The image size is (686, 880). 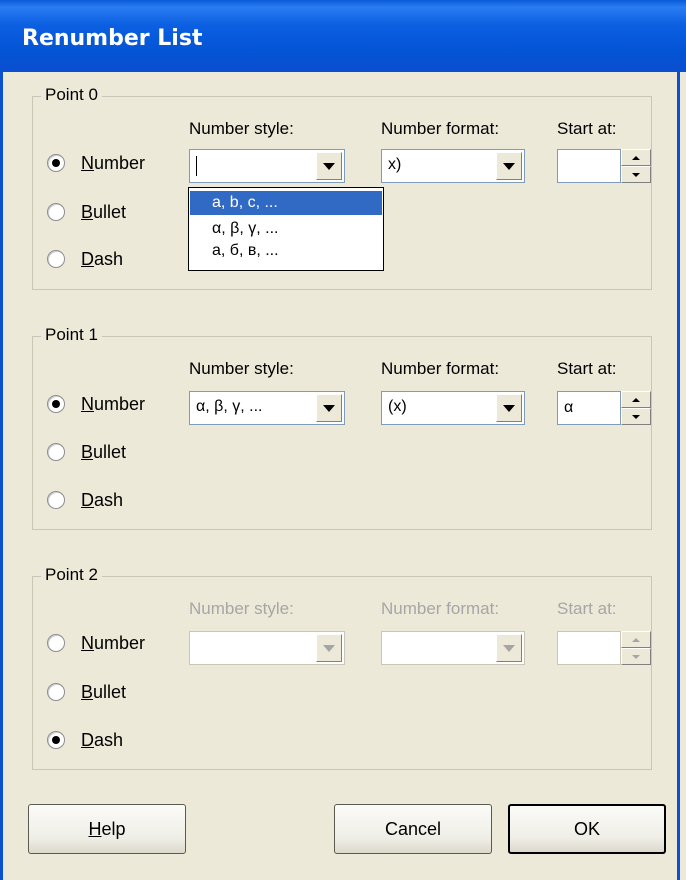 What do you see at coordinates (453, 166) in the screenshot?
I see `number-format-combo: x)` at bounding box center [453, 166].